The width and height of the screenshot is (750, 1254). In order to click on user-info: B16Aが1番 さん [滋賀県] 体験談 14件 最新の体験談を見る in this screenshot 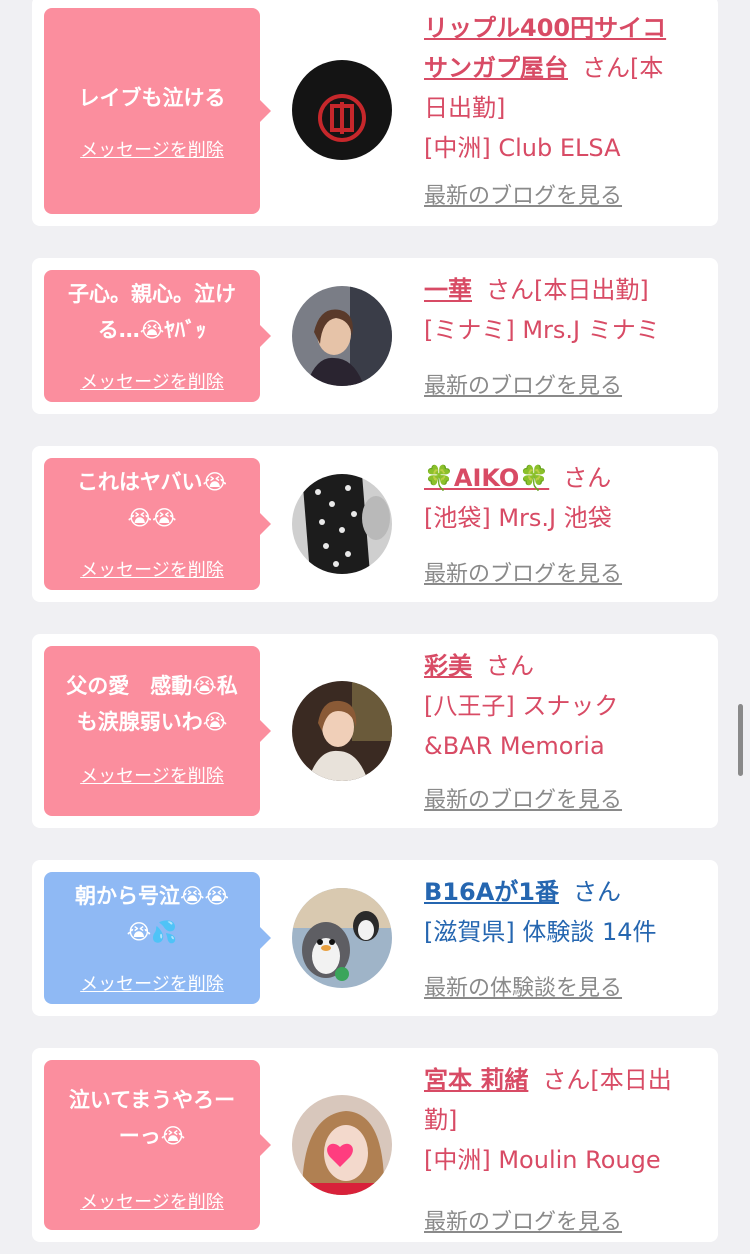, I will do `click(569, 936)`.